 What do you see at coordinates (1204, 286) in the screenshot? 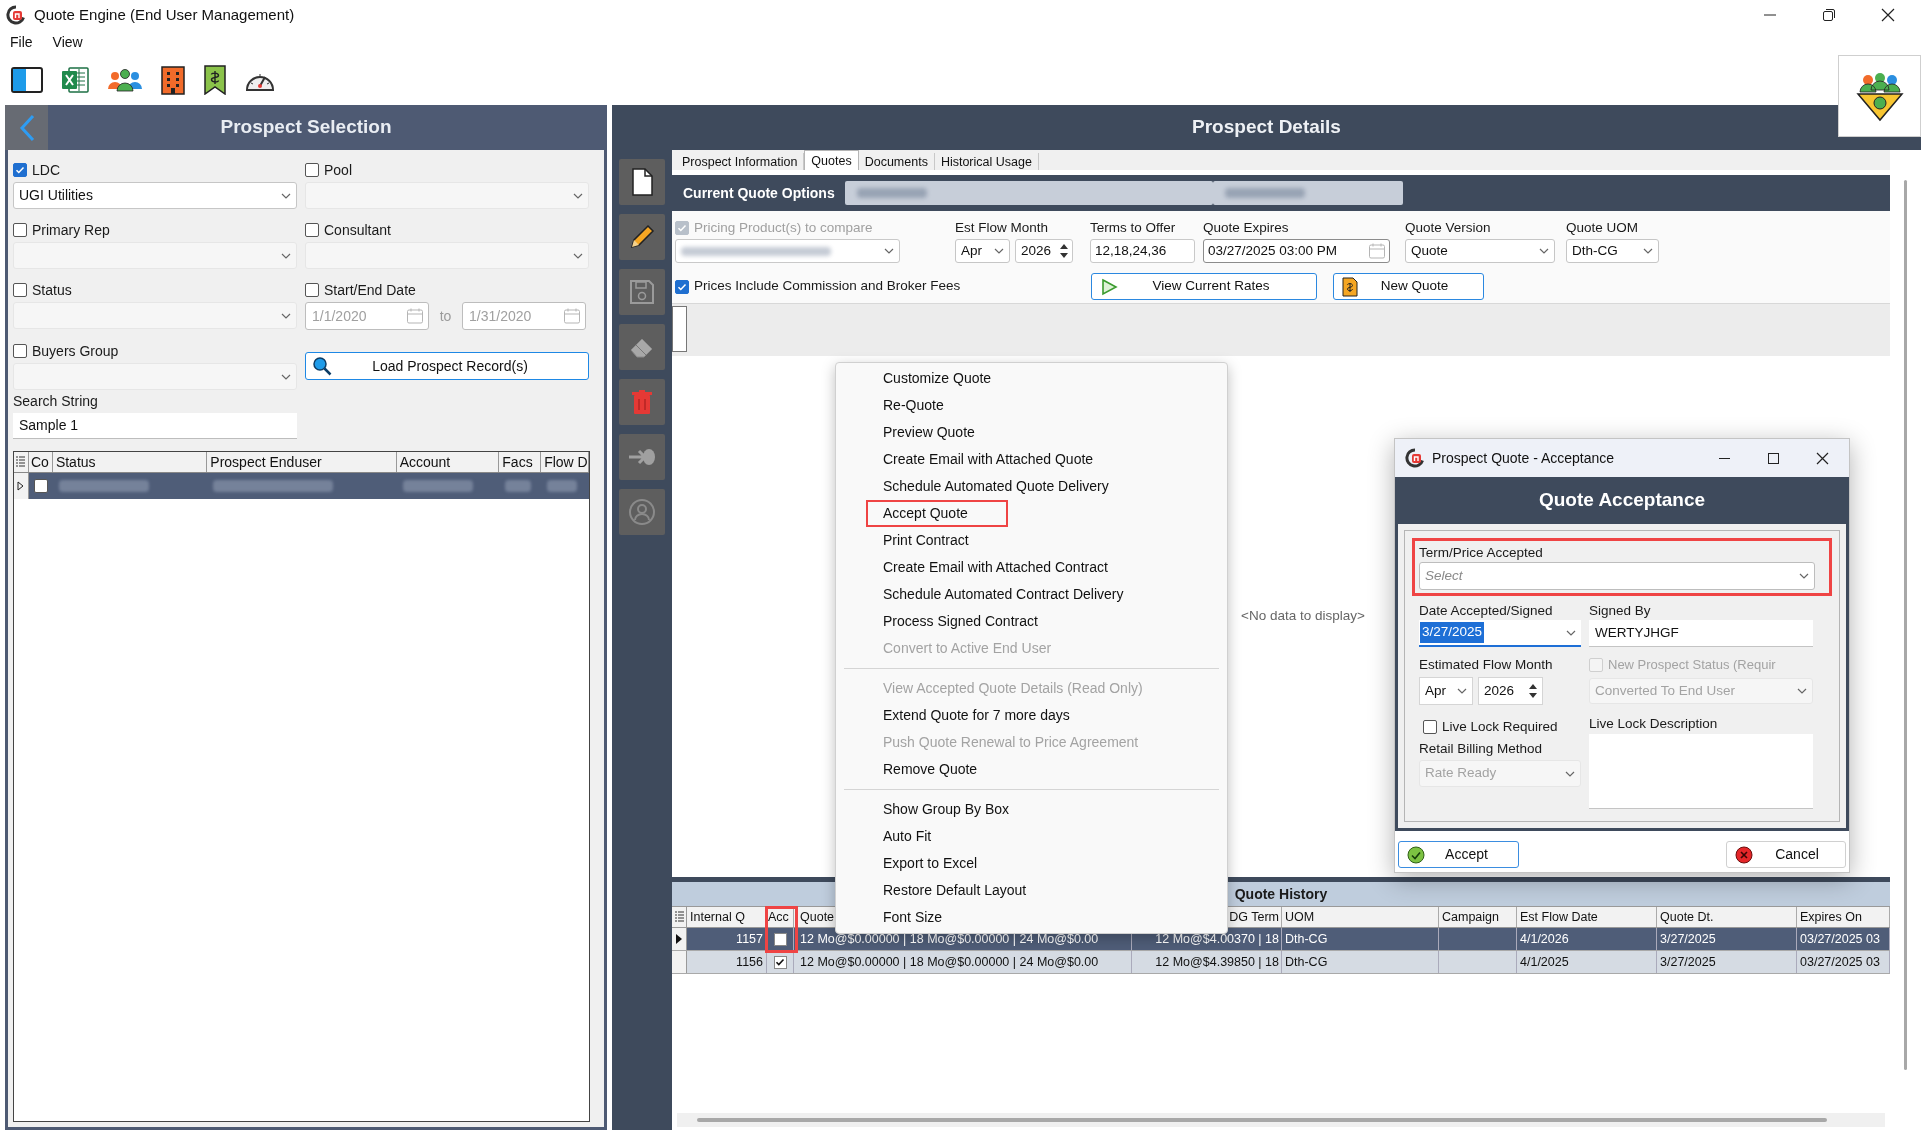
I see `view-rates-button: View Current Rates` at bounding box center [1204, 286].